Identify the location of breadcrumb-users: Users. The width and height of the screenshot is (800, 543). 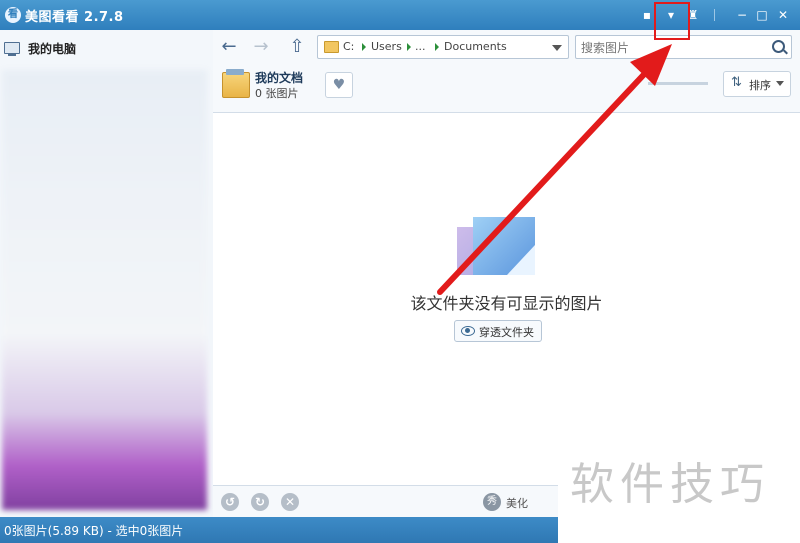
(386, 46).